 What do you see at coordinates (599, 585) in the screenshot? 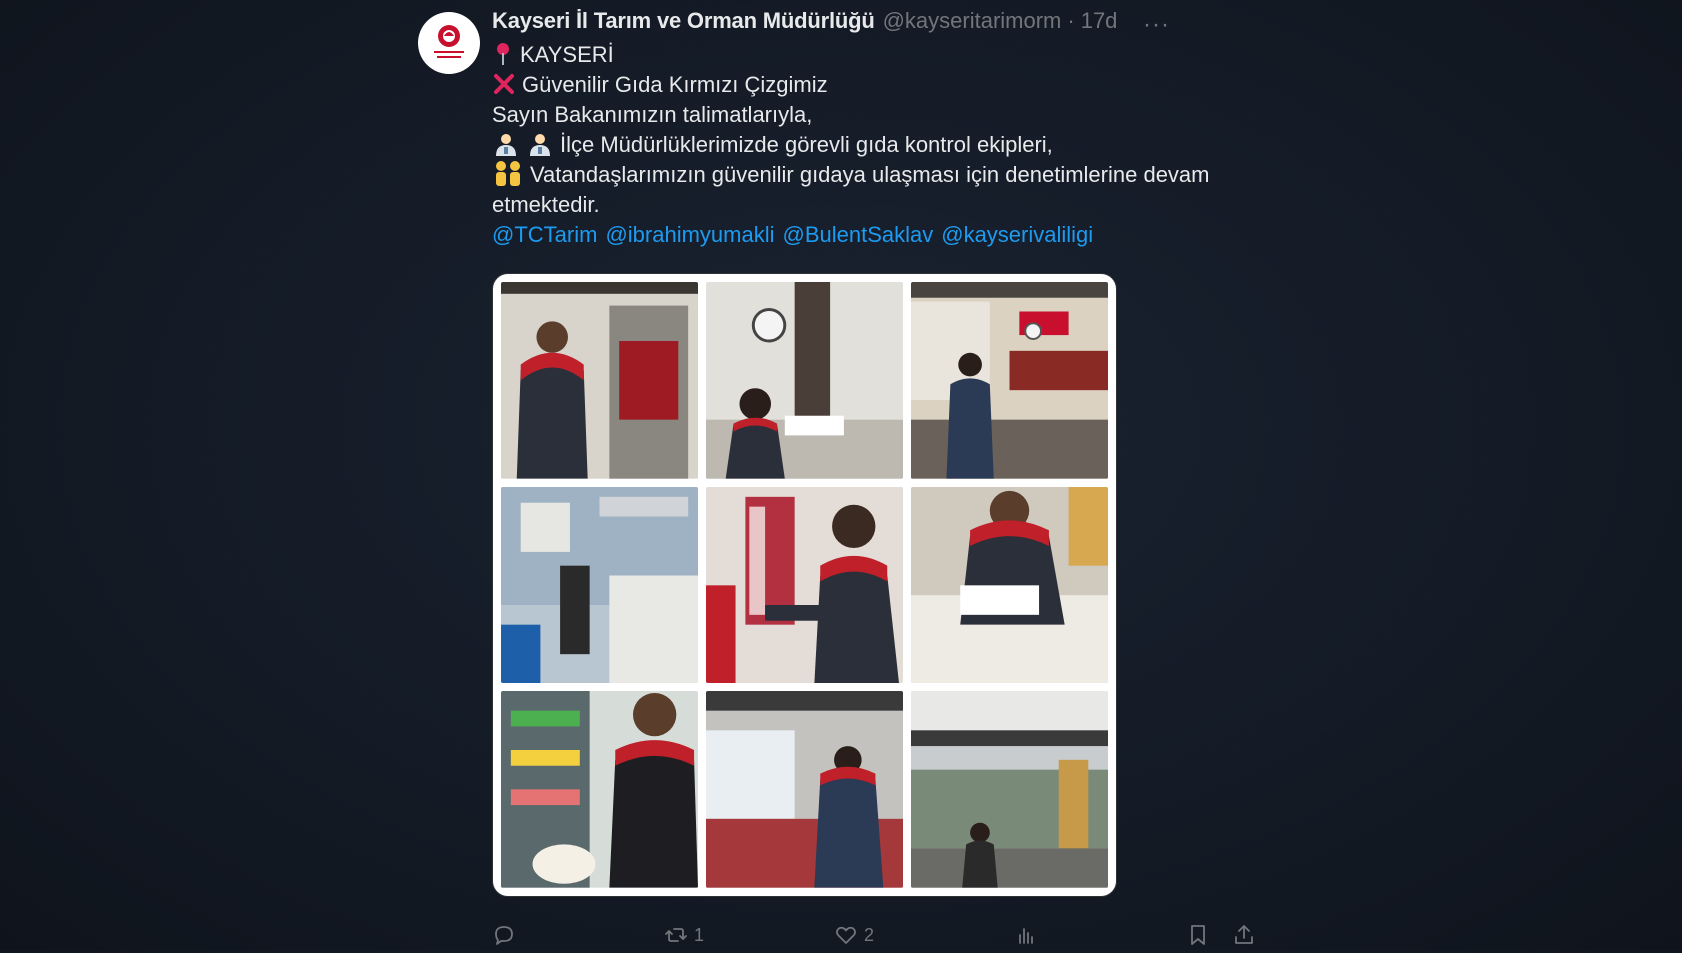
I see `photo-kitchen-inspection` at bounding box center [599, 585].